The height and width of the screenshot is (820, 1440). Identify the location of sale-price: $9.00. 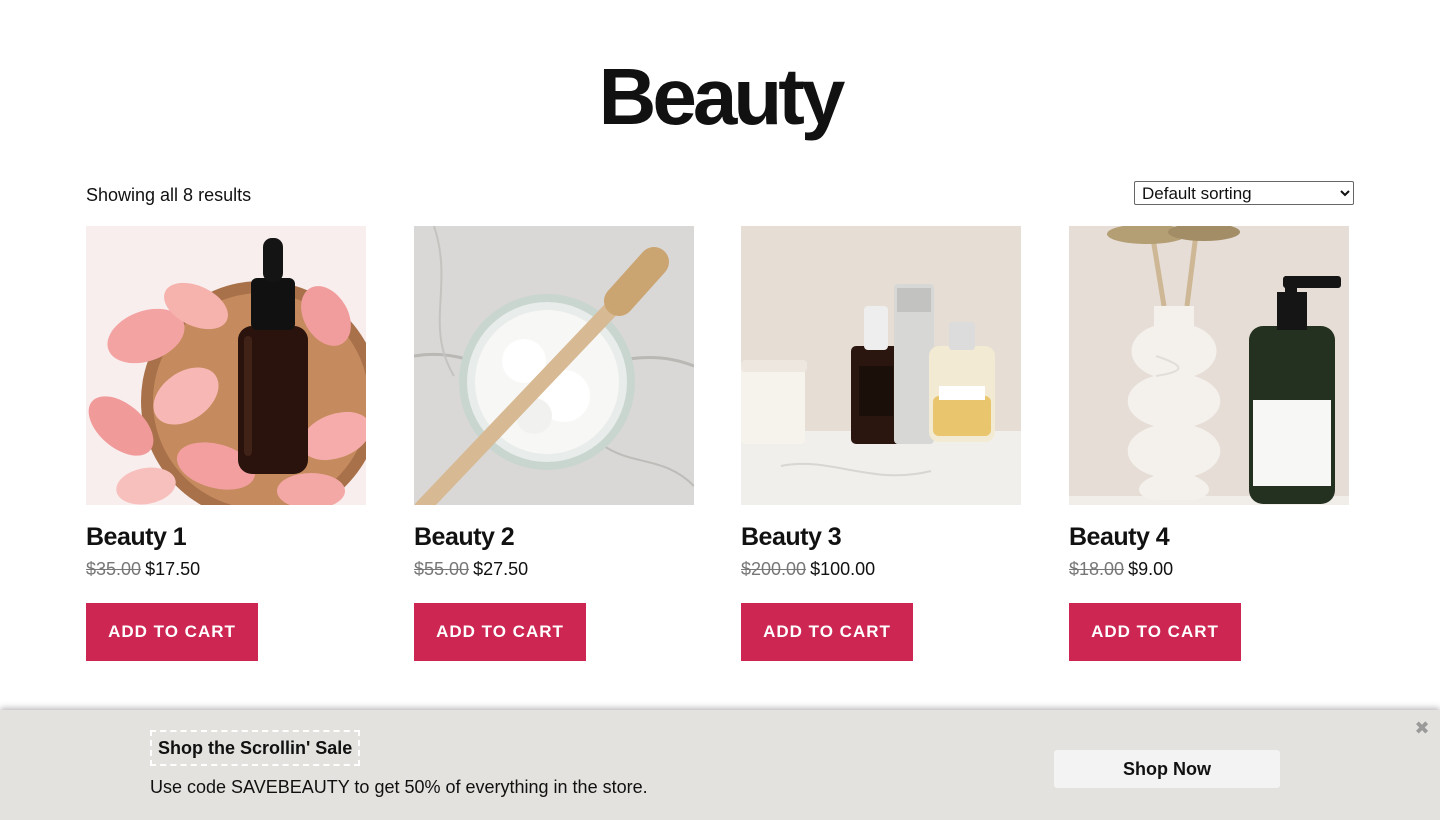
(1151, 569).